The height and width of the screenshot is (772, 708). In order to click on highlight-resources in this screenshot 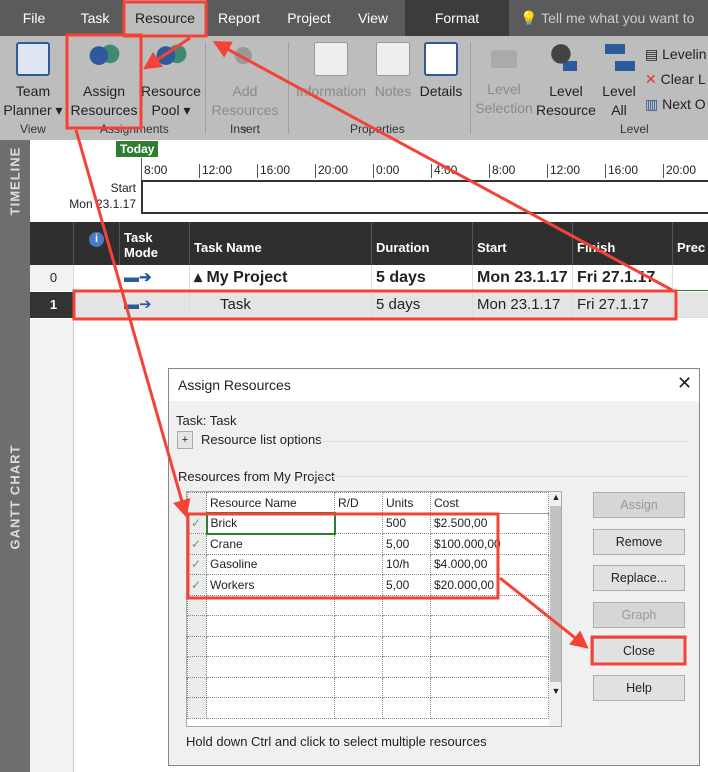, I will do `click(343, 556)`.